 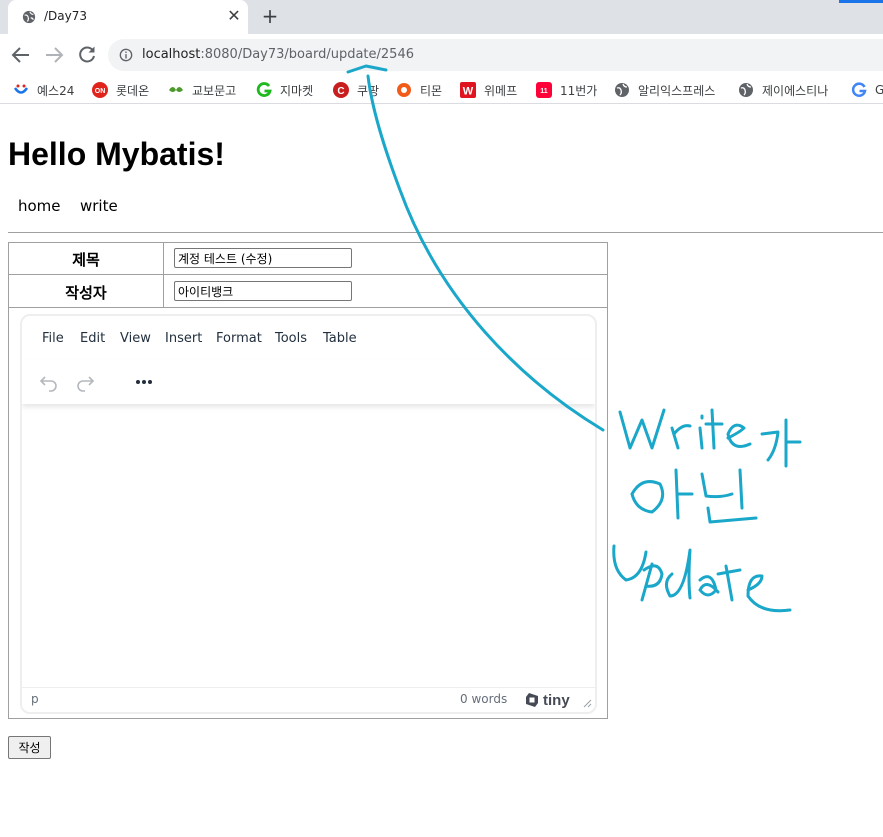 I want to click on tab-title: /Day73, so click(x=66, y=16).